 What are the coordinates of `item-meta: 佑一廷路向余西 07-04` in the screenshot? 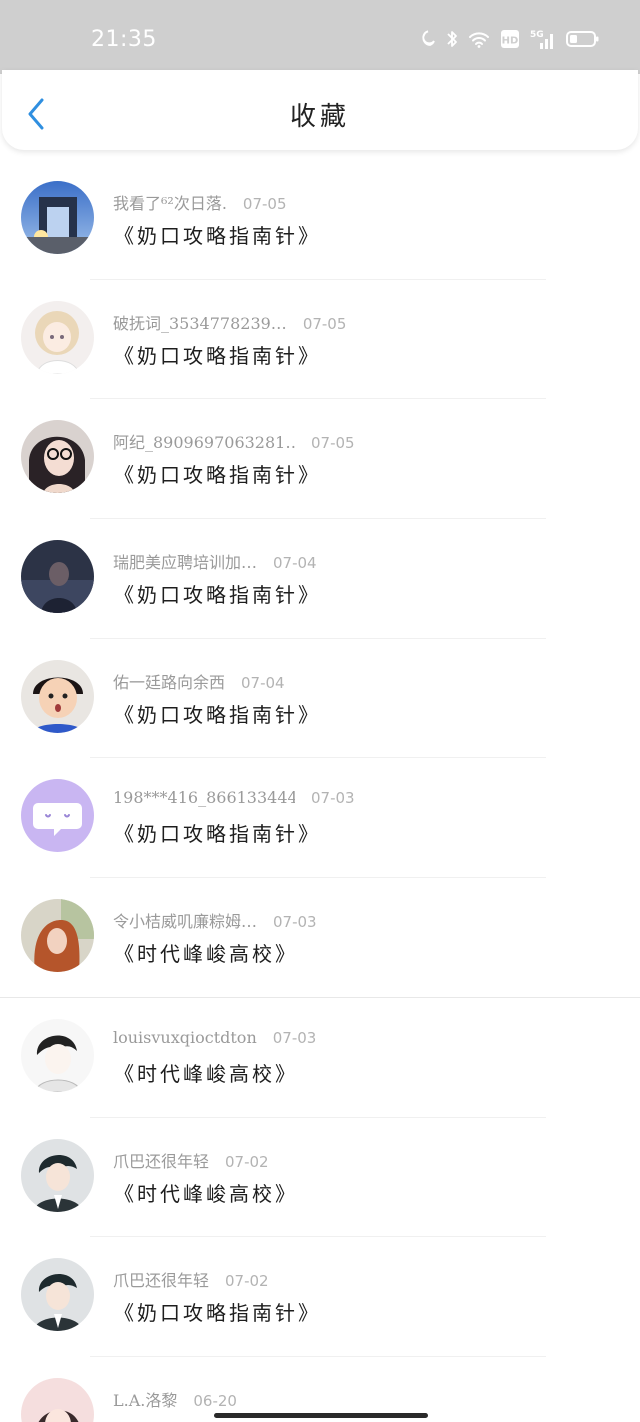 It's located at (199, 681).